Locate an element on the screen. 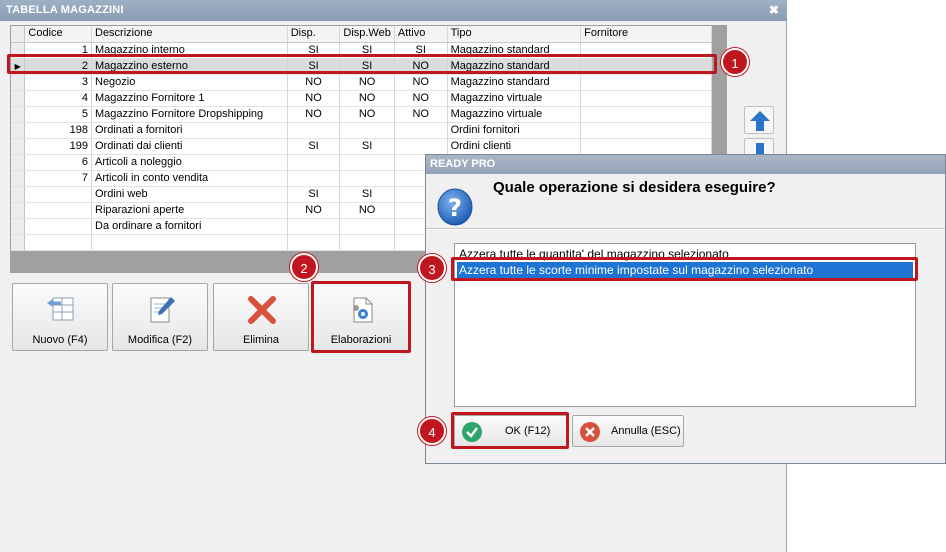  table-row: 198 Ordinati a fornitori Ordini fornitori is located at coordinates (361, 130).